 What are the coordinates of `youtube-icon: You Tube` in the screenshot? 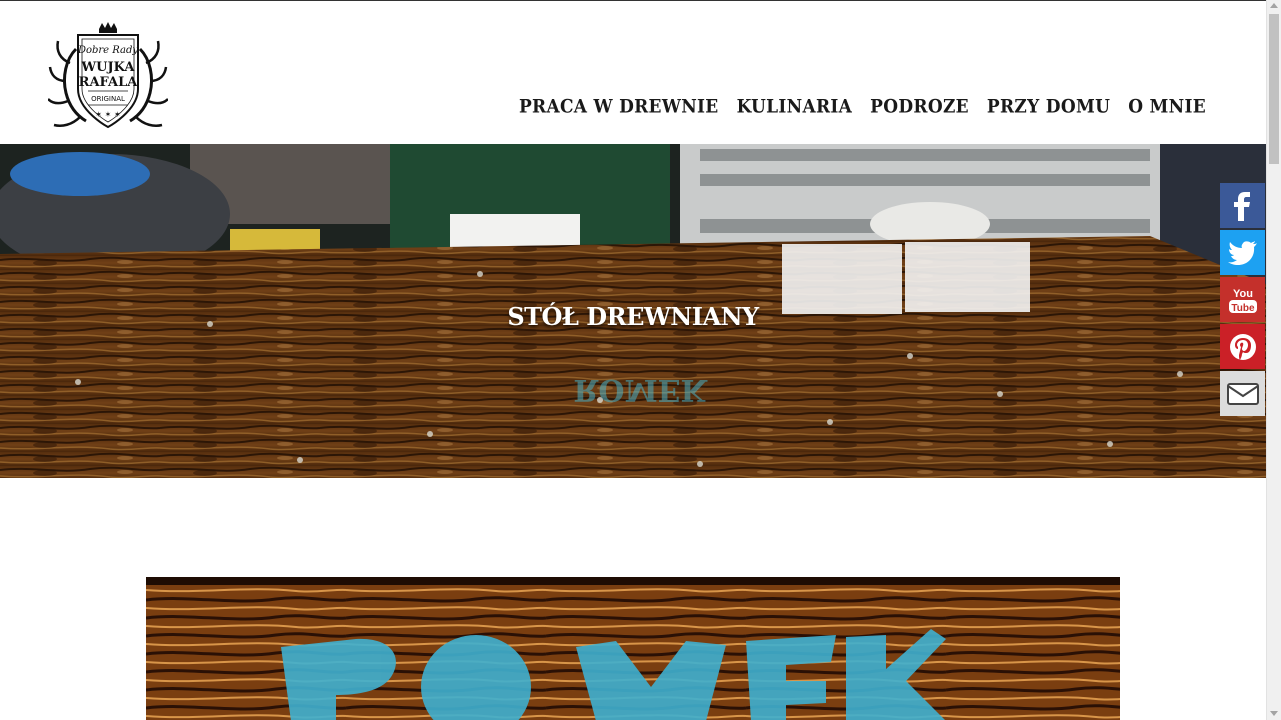 It's located at (1242, 301).